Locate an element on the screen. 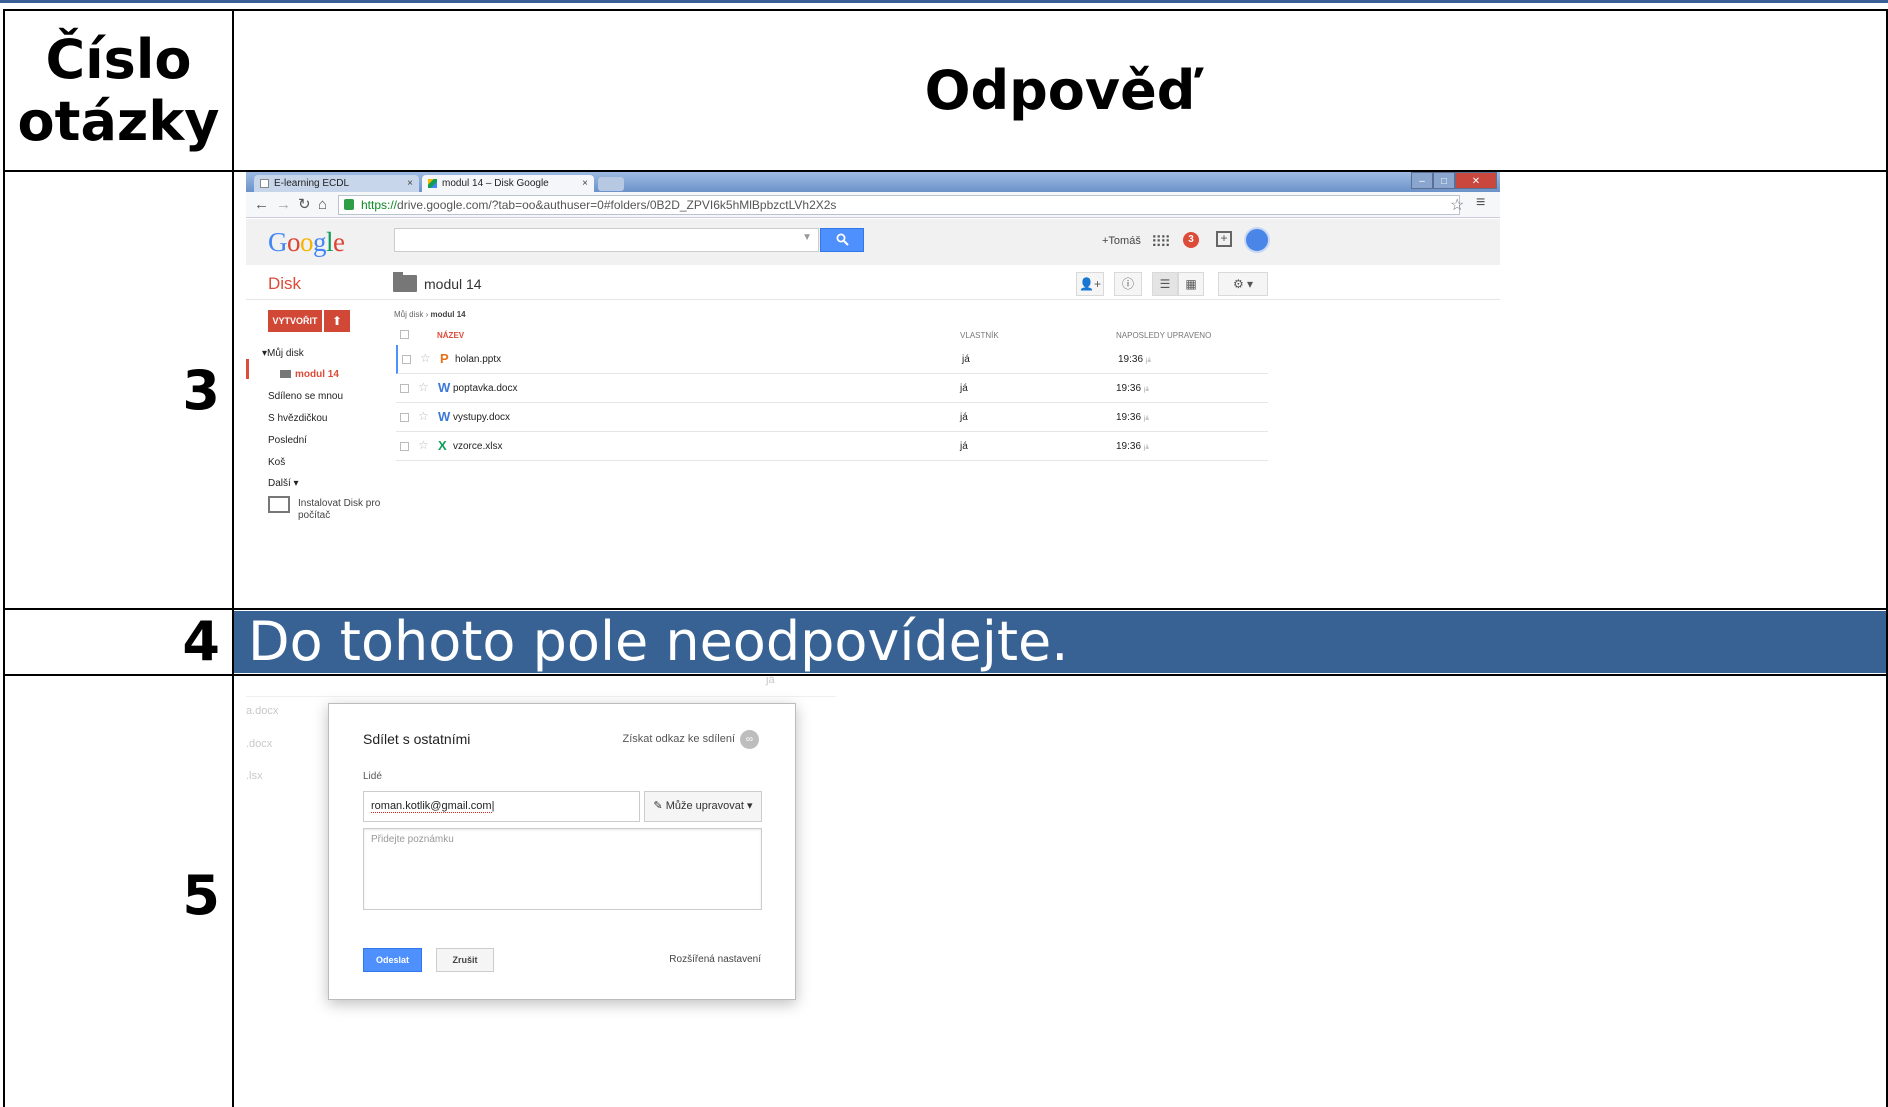 The width and height of the screenshot is (1888, 1107). close-window-button: ✕ is located at coordinates (1476, 181).